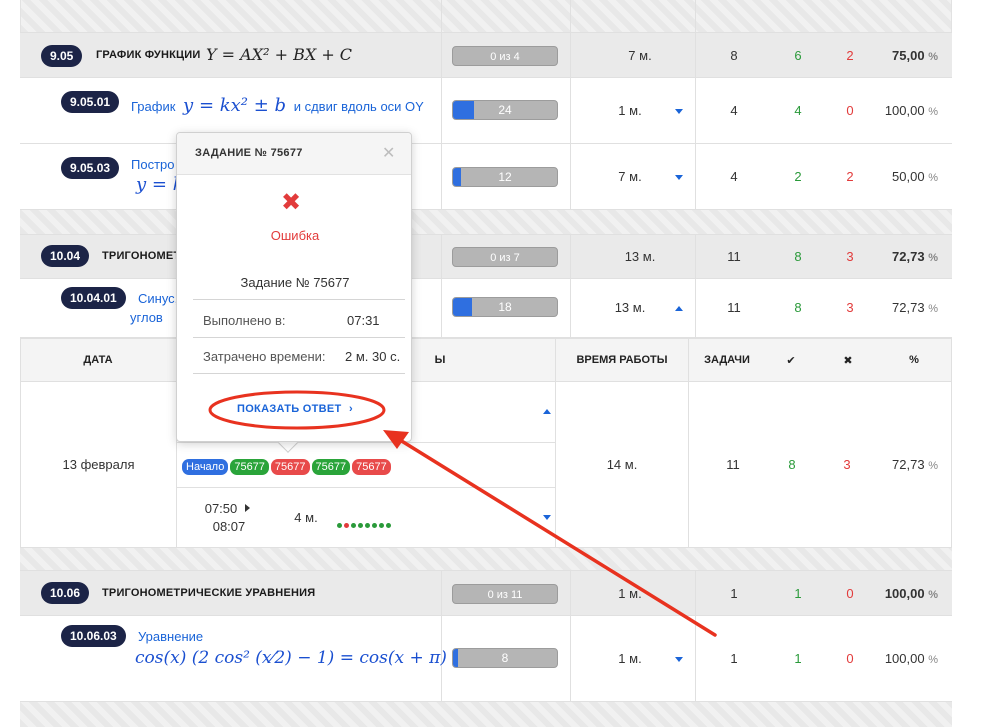 This screenshot has width=996, height=727. I want to click on section-formula: Y = AX² + BX + C, so click(279, 54).